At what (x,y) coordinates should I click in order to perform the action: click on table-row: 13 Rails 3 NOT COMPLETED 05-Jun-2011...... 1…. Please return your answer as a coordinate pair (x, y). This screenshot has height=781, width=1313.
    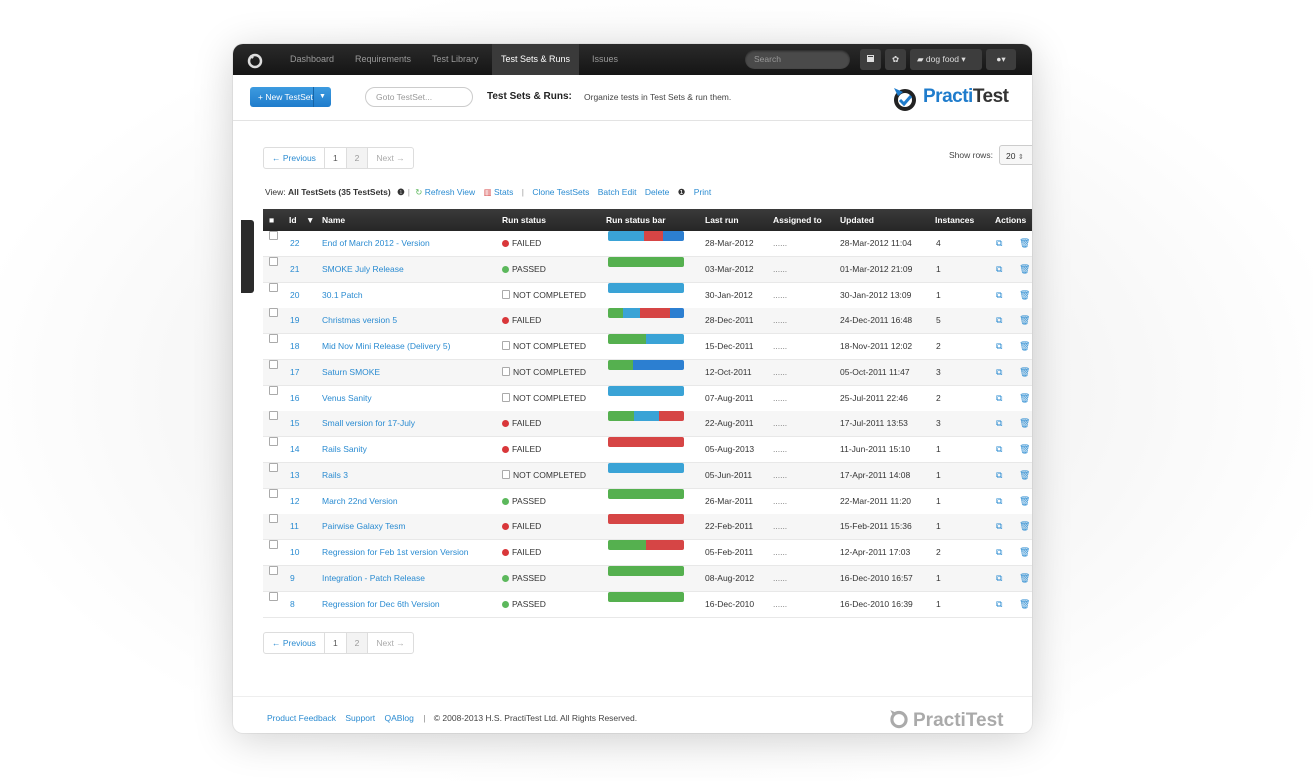
    Looking at the image, I should click on (647, 475).